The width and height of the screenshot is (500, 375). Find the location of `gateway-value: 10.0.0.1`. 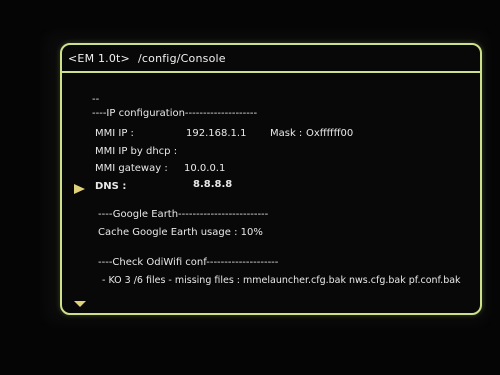

gateway-value: 10.0.0.1 is located at coordinates (205, 168).